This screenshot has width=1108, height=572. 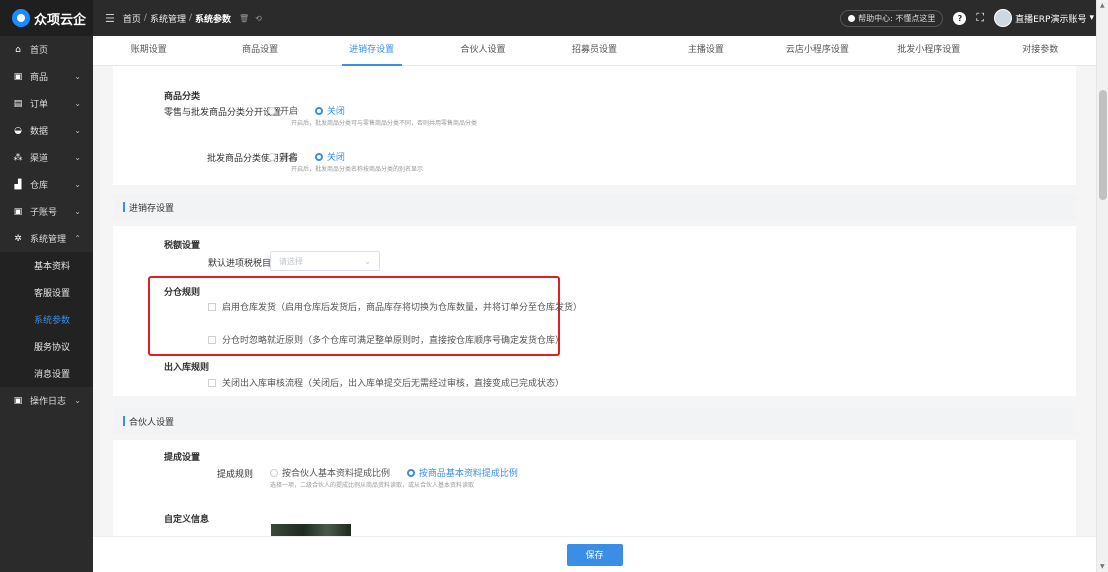 What do you see at coordinates (124, 207) in the screenshot?
I see `section-marker` at bounding box center [124, 207].